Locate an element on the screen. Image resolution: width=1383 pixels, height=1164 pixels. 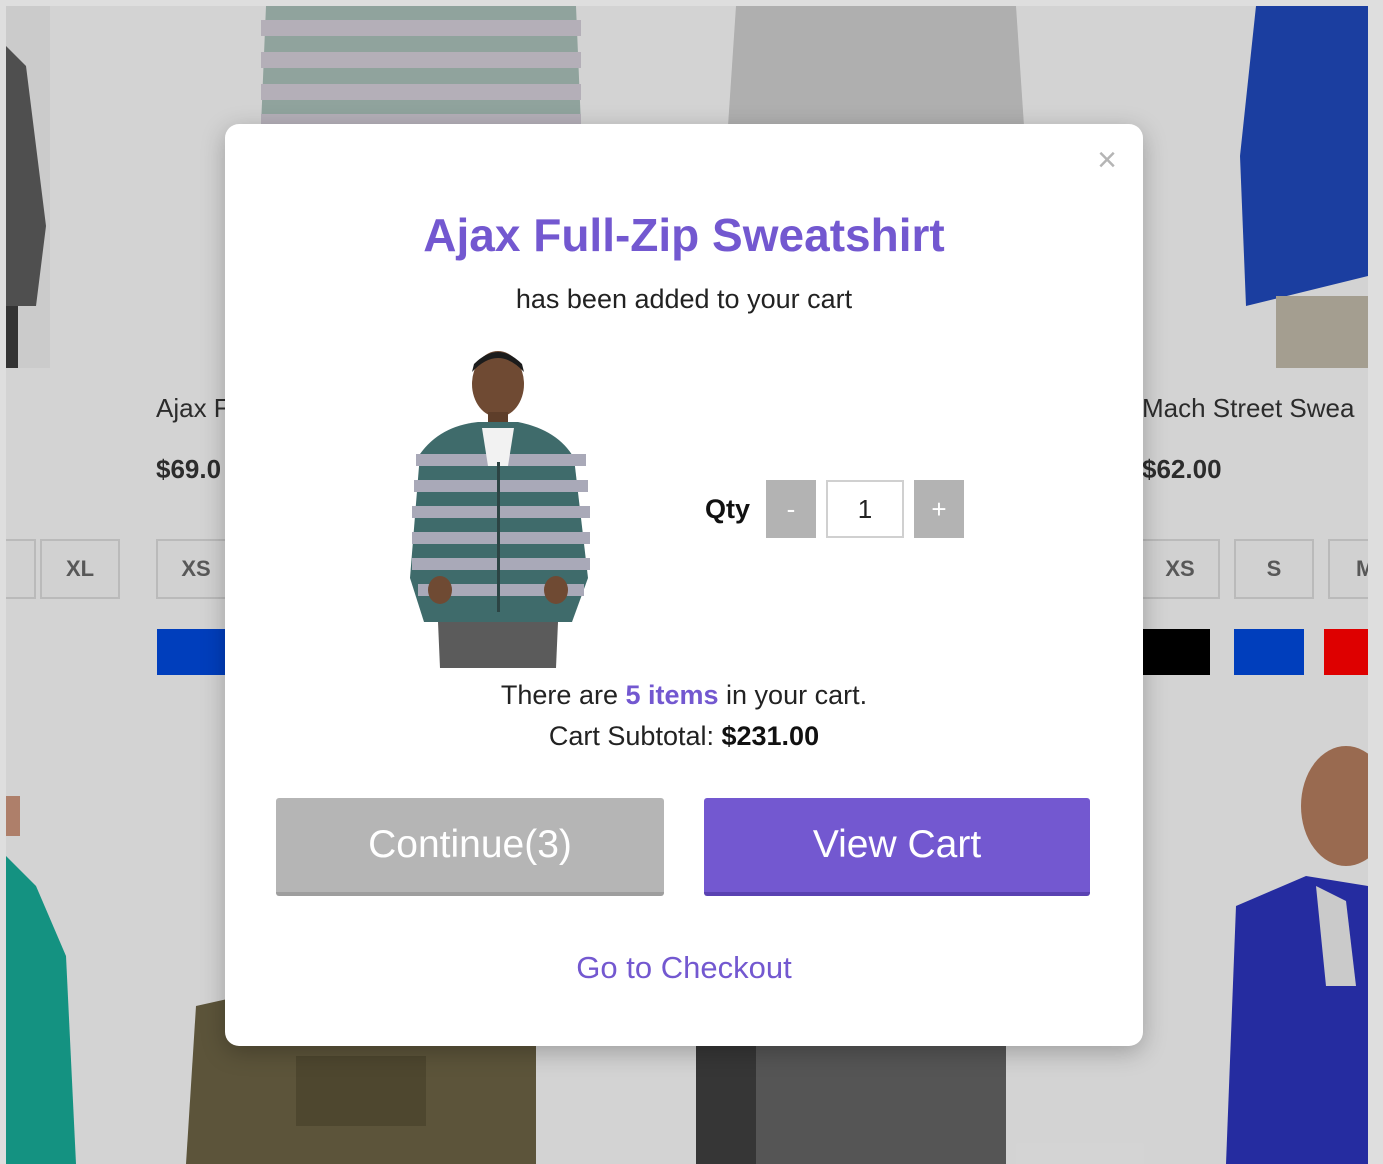
go-to-checkout-link: Go to Checkout is located at coordinates (684, 968).